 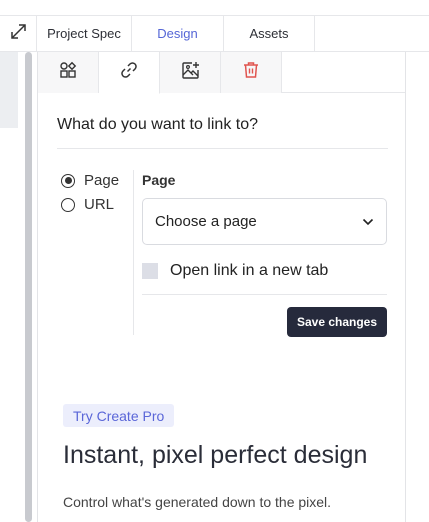 What do you see at coordinates (337, 322) in the screenshot?
I see `save-changes-button: Save changes` at bounding box center [337, 322].